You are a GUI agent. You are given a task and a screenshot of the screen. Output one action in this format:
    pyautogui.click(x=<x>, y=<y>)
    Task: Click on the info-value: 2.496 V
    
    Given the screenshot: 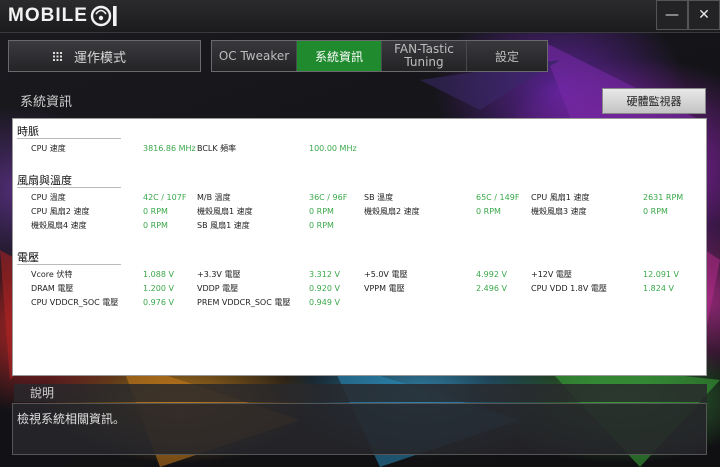 What is the action you would take?
    pyautogui.click(x=491, y=288)
    